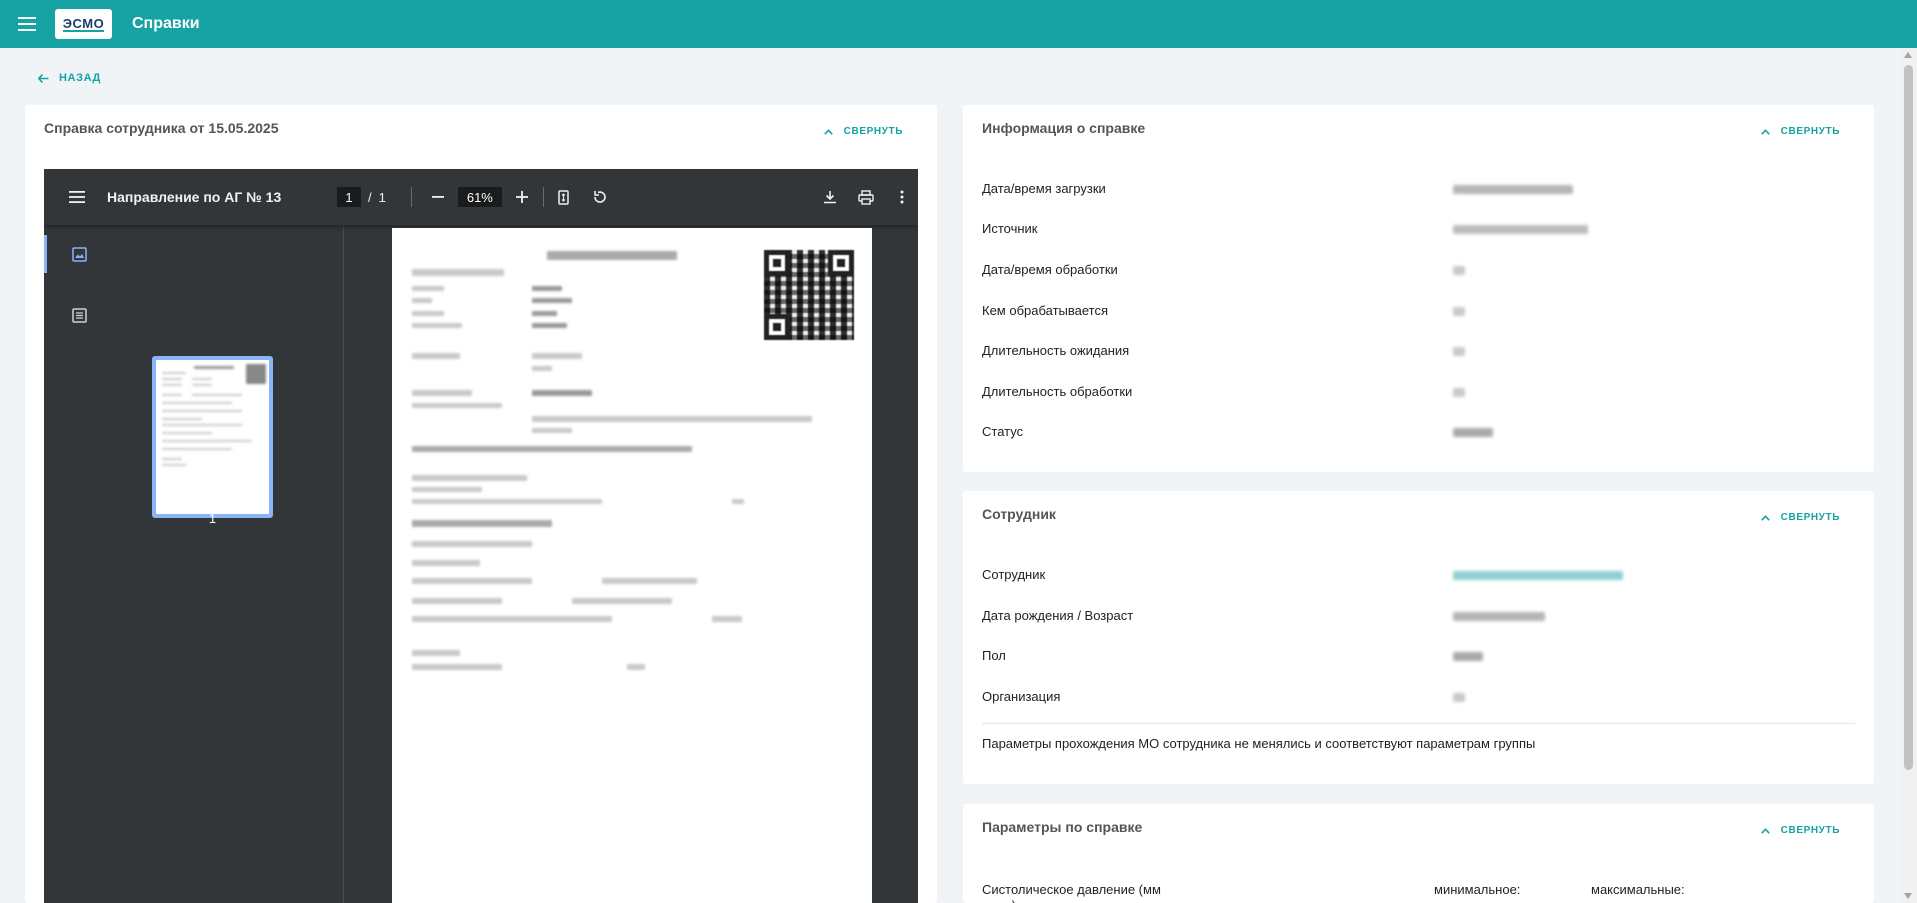 The width and height of the screenshot is (1917, 903). I want to click on info-row: Дата/время загрузки, so click(1418, 191).